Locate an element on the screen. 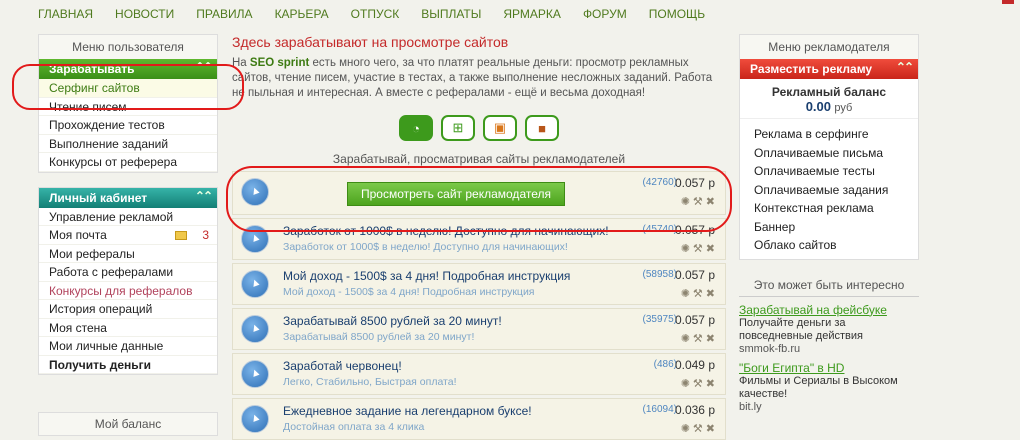  view-advertiser-site-button: Просмотреть сайт рекламодателя is located at coordinates (456, 194).